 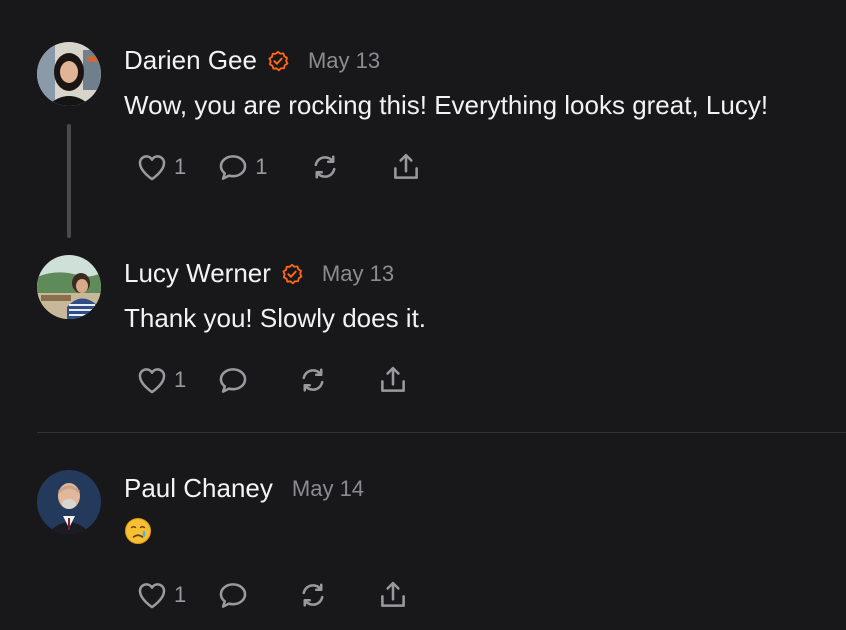 What do you see at coordinates (328, 489) in the screenshot?
I see `comment-date: May 14` at bounding box center [328, 489].